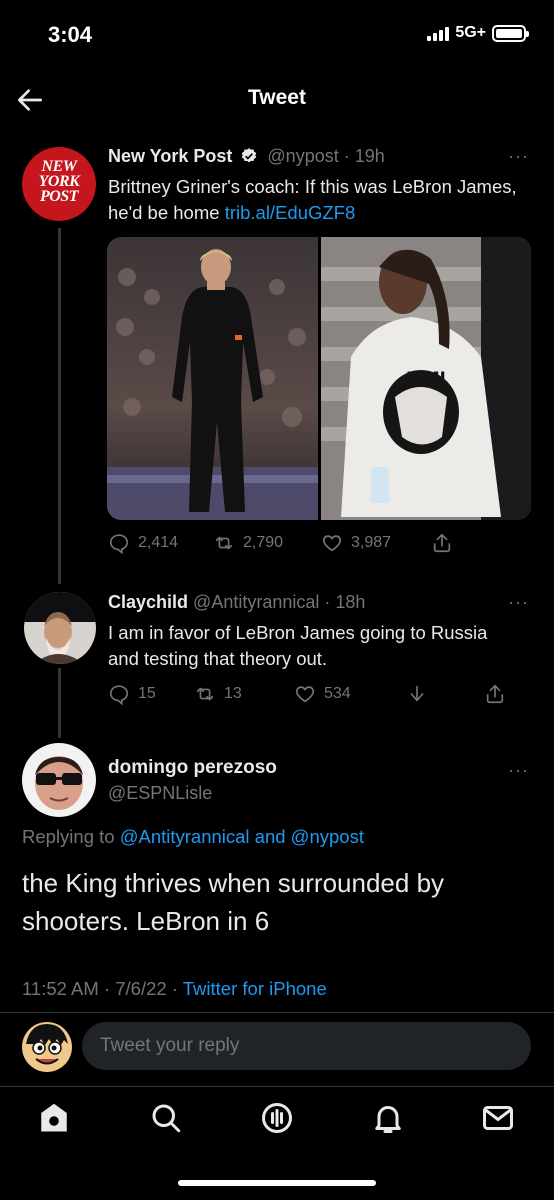 The width and height of the screenshot is (554, 1200). I want to click on reply-count: 15, so click(147, 693).